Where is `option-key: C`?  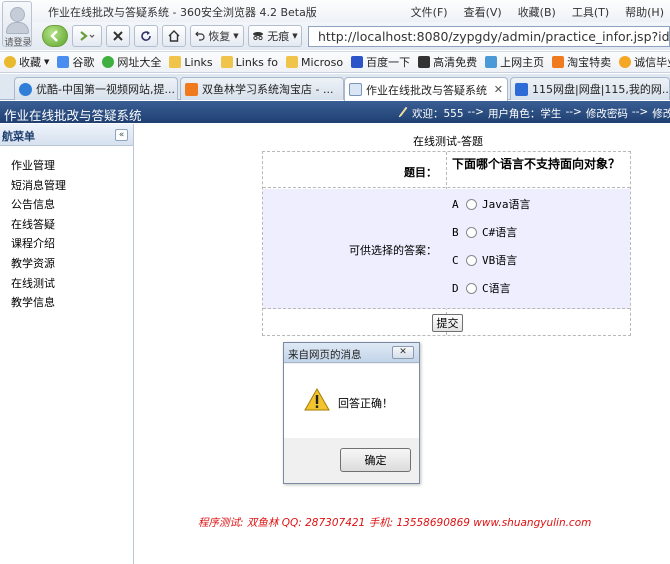 option-key: C is located at coordinates (455, 260).